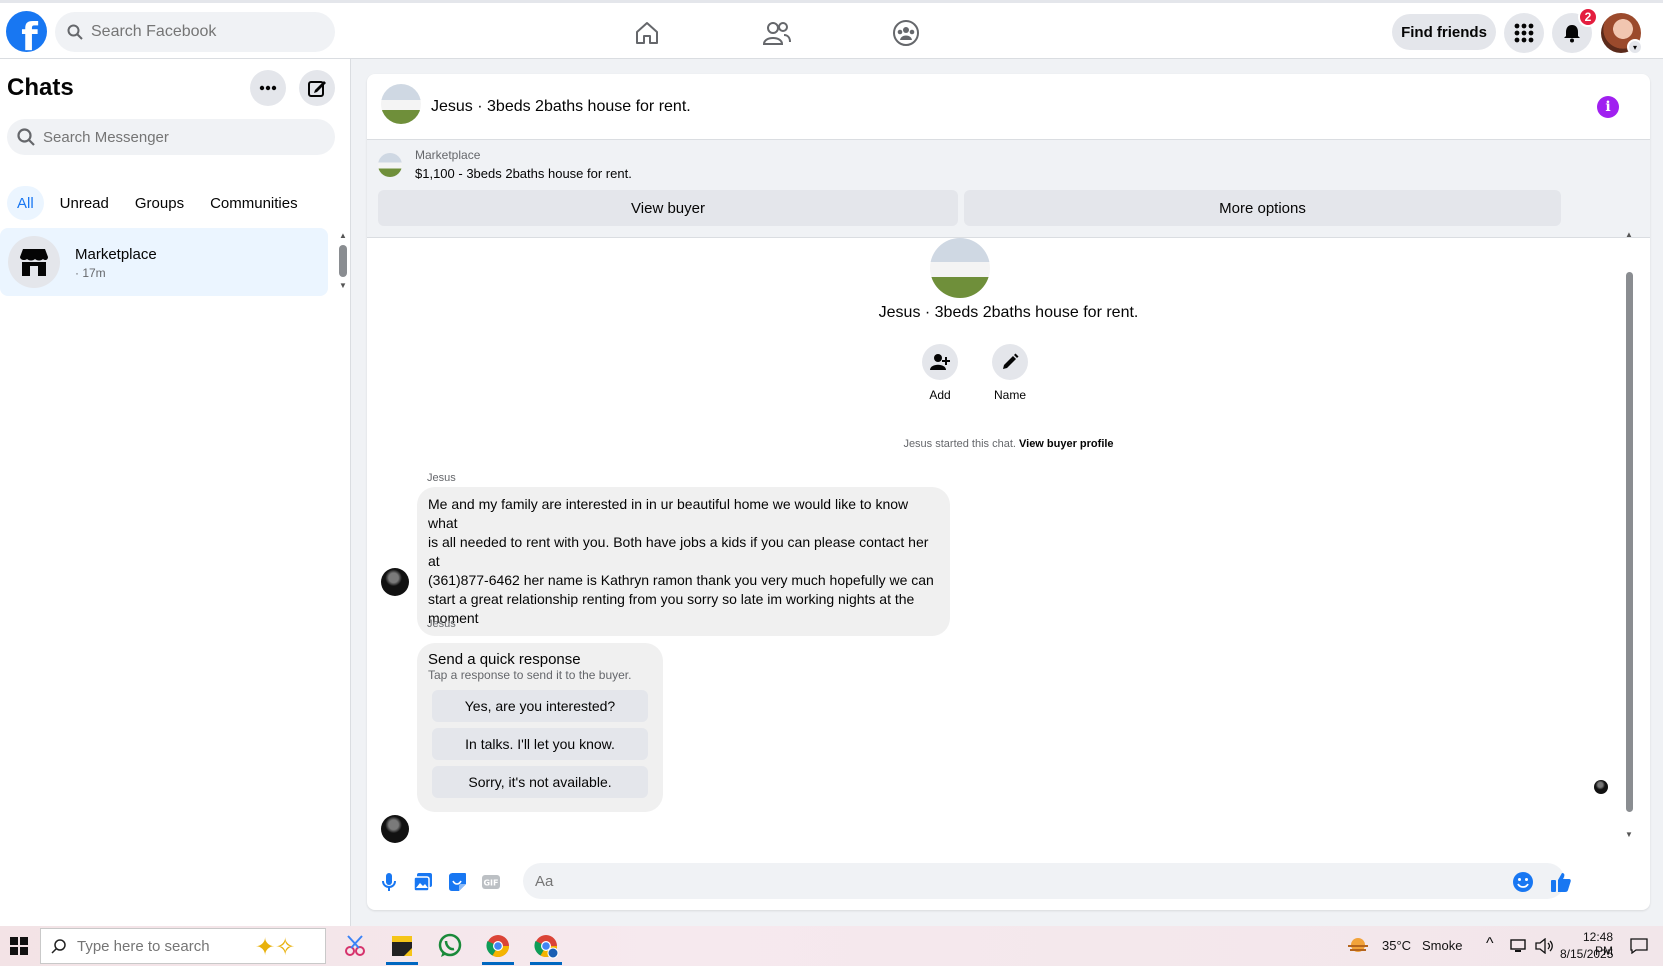  What do you see at coordinates (1009, 395) in the screenshot?
I see `name-label: Name` at bounding box center [1009, 395].